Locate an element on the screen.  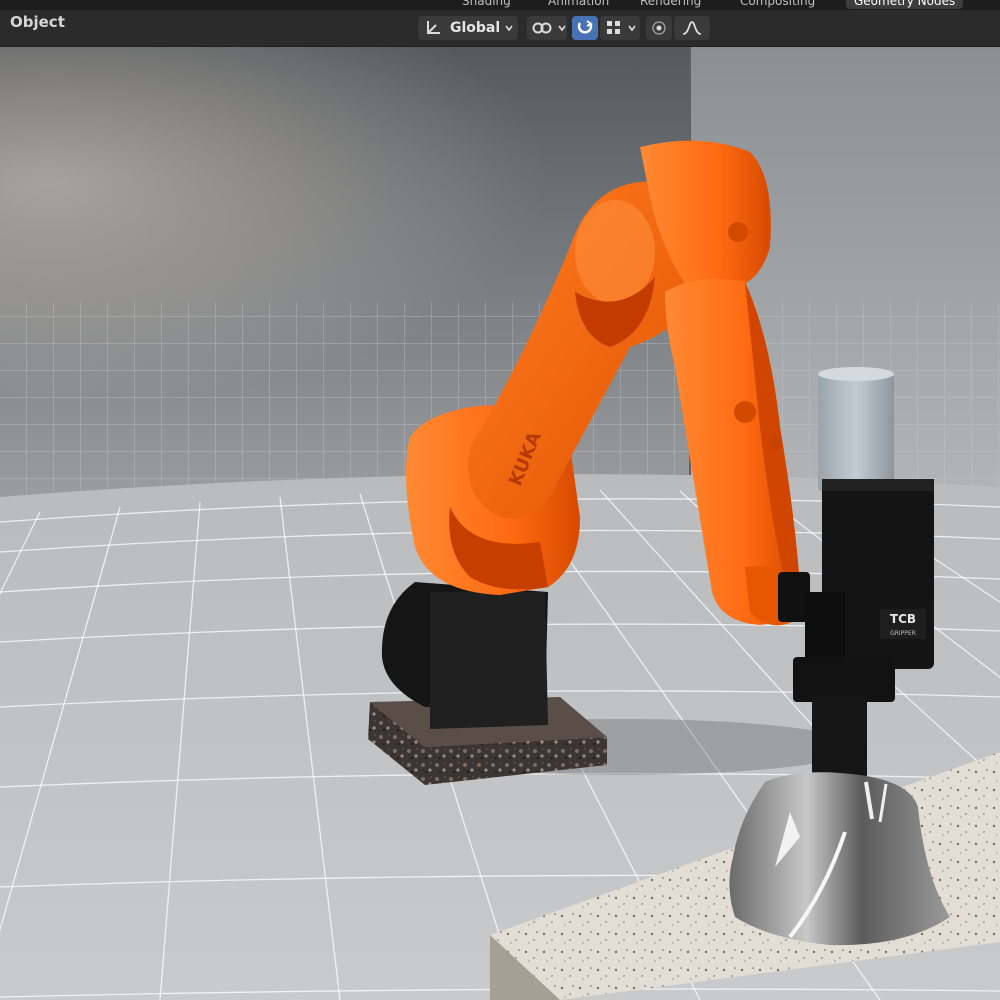
tab-geometry-nodes: Geometry Nodes is located at coordinates (905, 4).